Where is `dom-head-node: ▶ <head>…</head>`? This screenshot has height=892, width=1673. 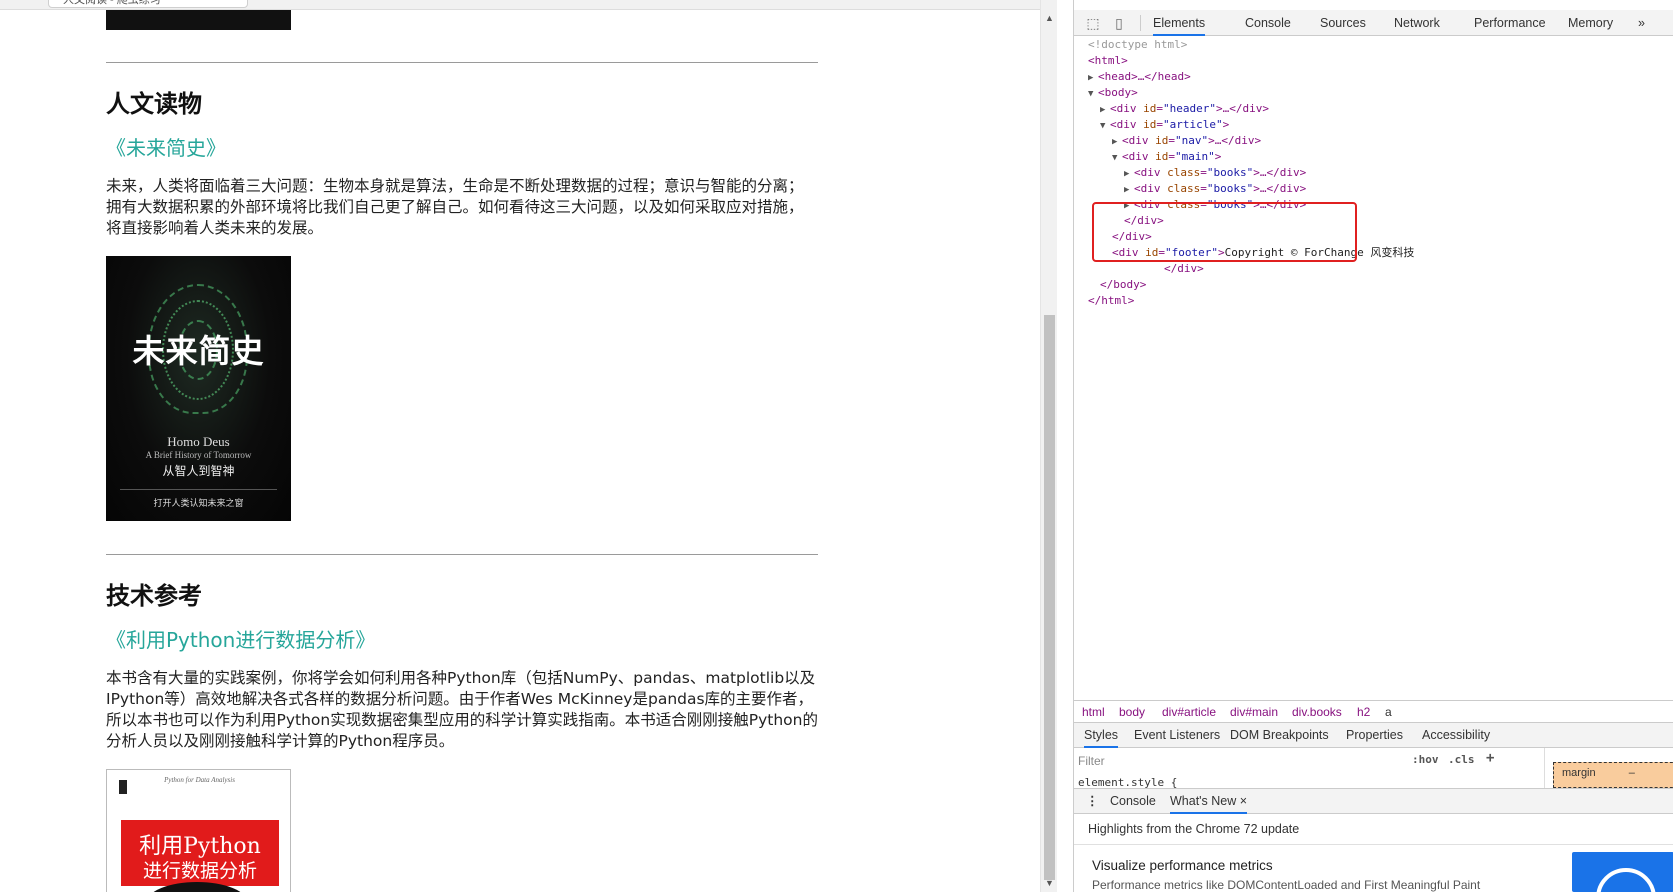 dom-head-node: ▶ <head>…</head> is located at coordinates (1139, 77).